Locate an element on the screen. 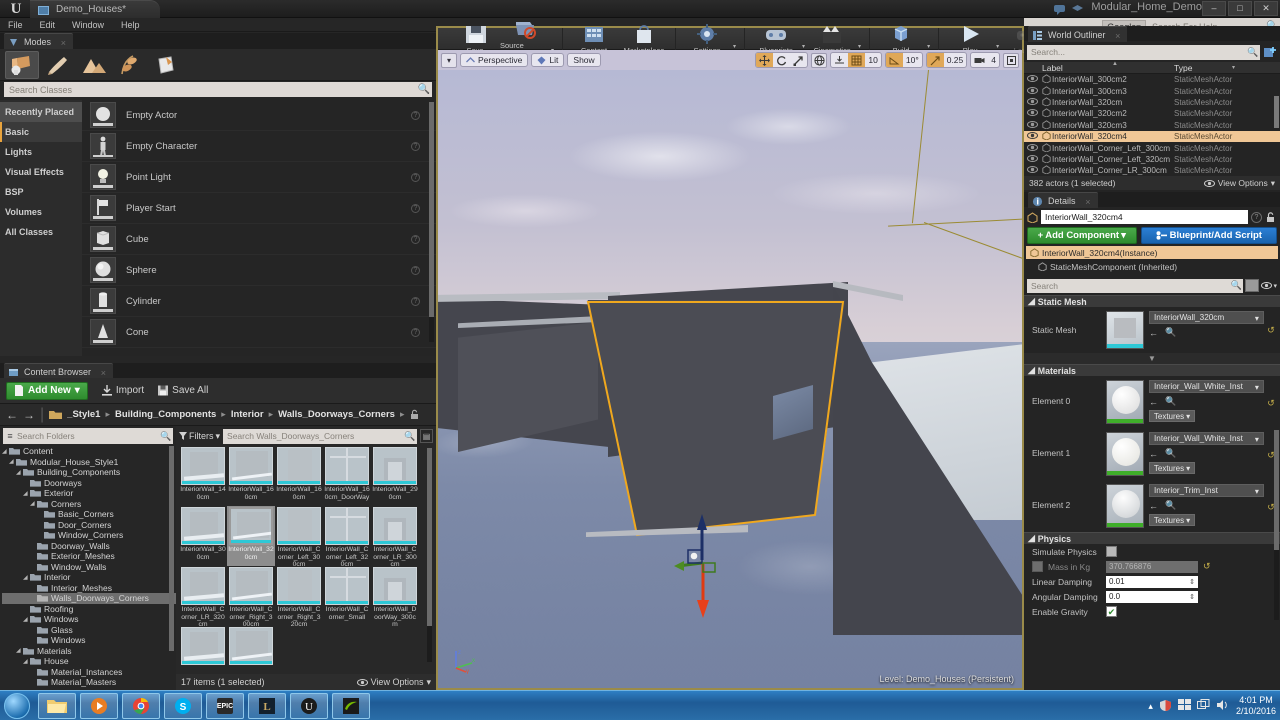 The image size is (1280, 720). viewport-view-mode-button: Lit is located at coordinates (548, 60).